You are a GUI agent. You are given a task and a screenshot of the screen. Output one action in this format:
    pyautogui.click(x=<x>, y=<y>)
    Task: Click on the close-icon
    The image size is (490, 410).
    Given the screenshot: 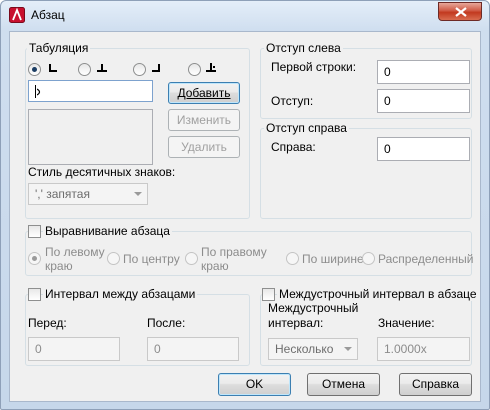 What is the action you would take?
    pyautogui.click(x=461, y=12)
    